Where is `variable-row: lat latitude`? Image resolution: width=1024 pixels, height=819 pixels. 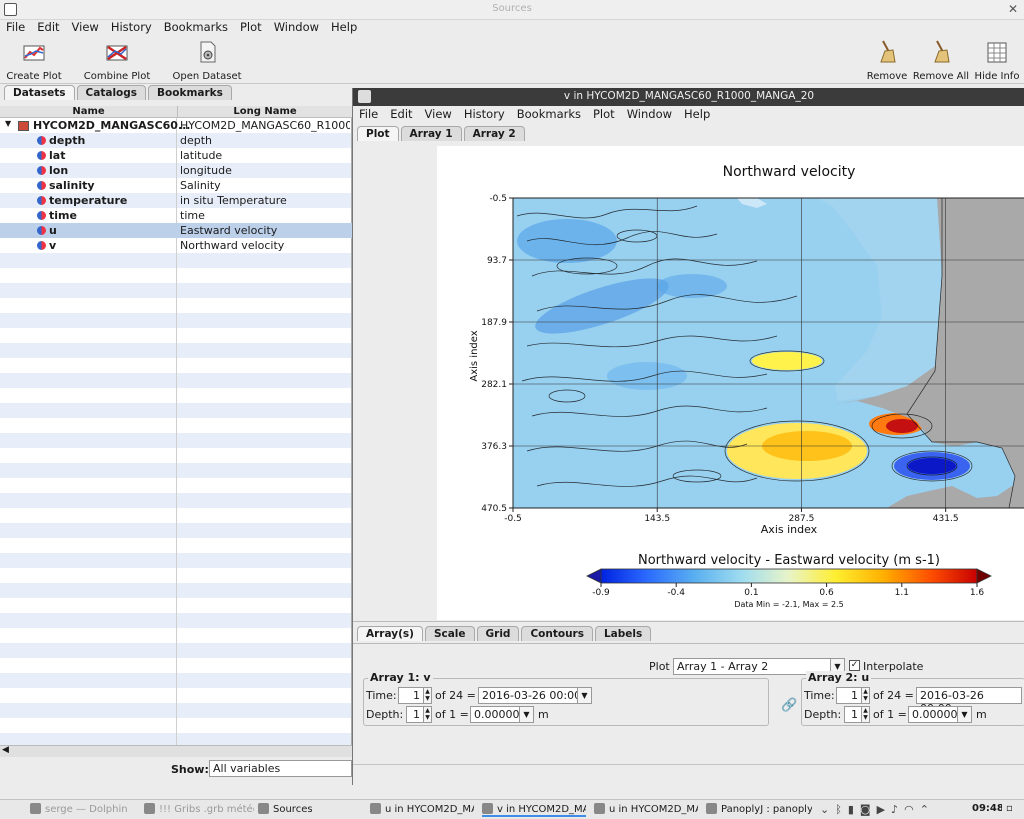
variable-row: lat latitude is located at coordinates (176, 155).